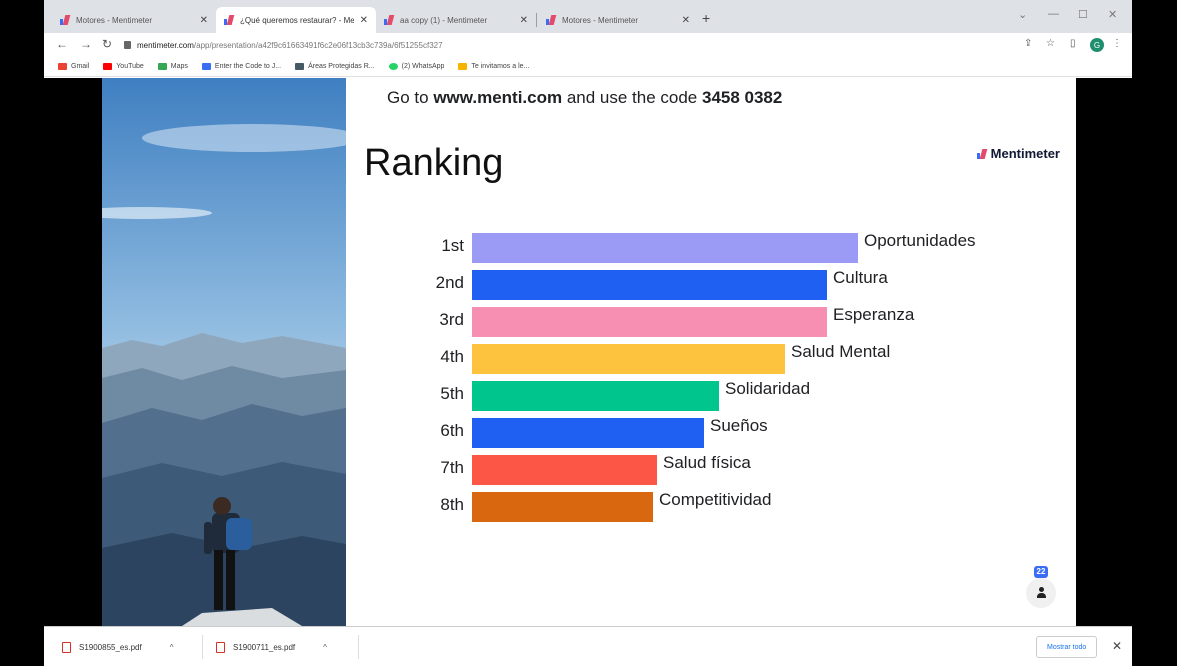  Describe the element at coordinates (410, 97) in the screenshot. I see `join-prefix: Go to` at that location.